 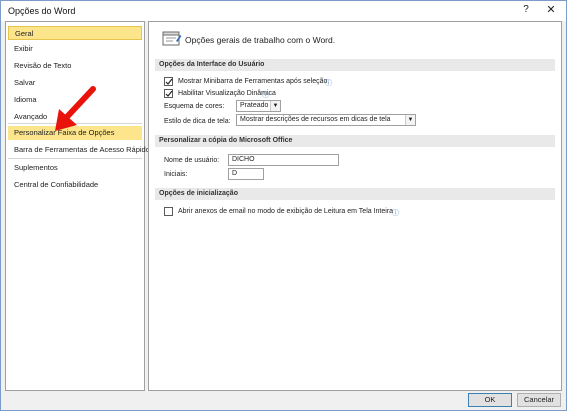 I want to click on sidebar-item-geral: Geral, so click(x=75, y=33).